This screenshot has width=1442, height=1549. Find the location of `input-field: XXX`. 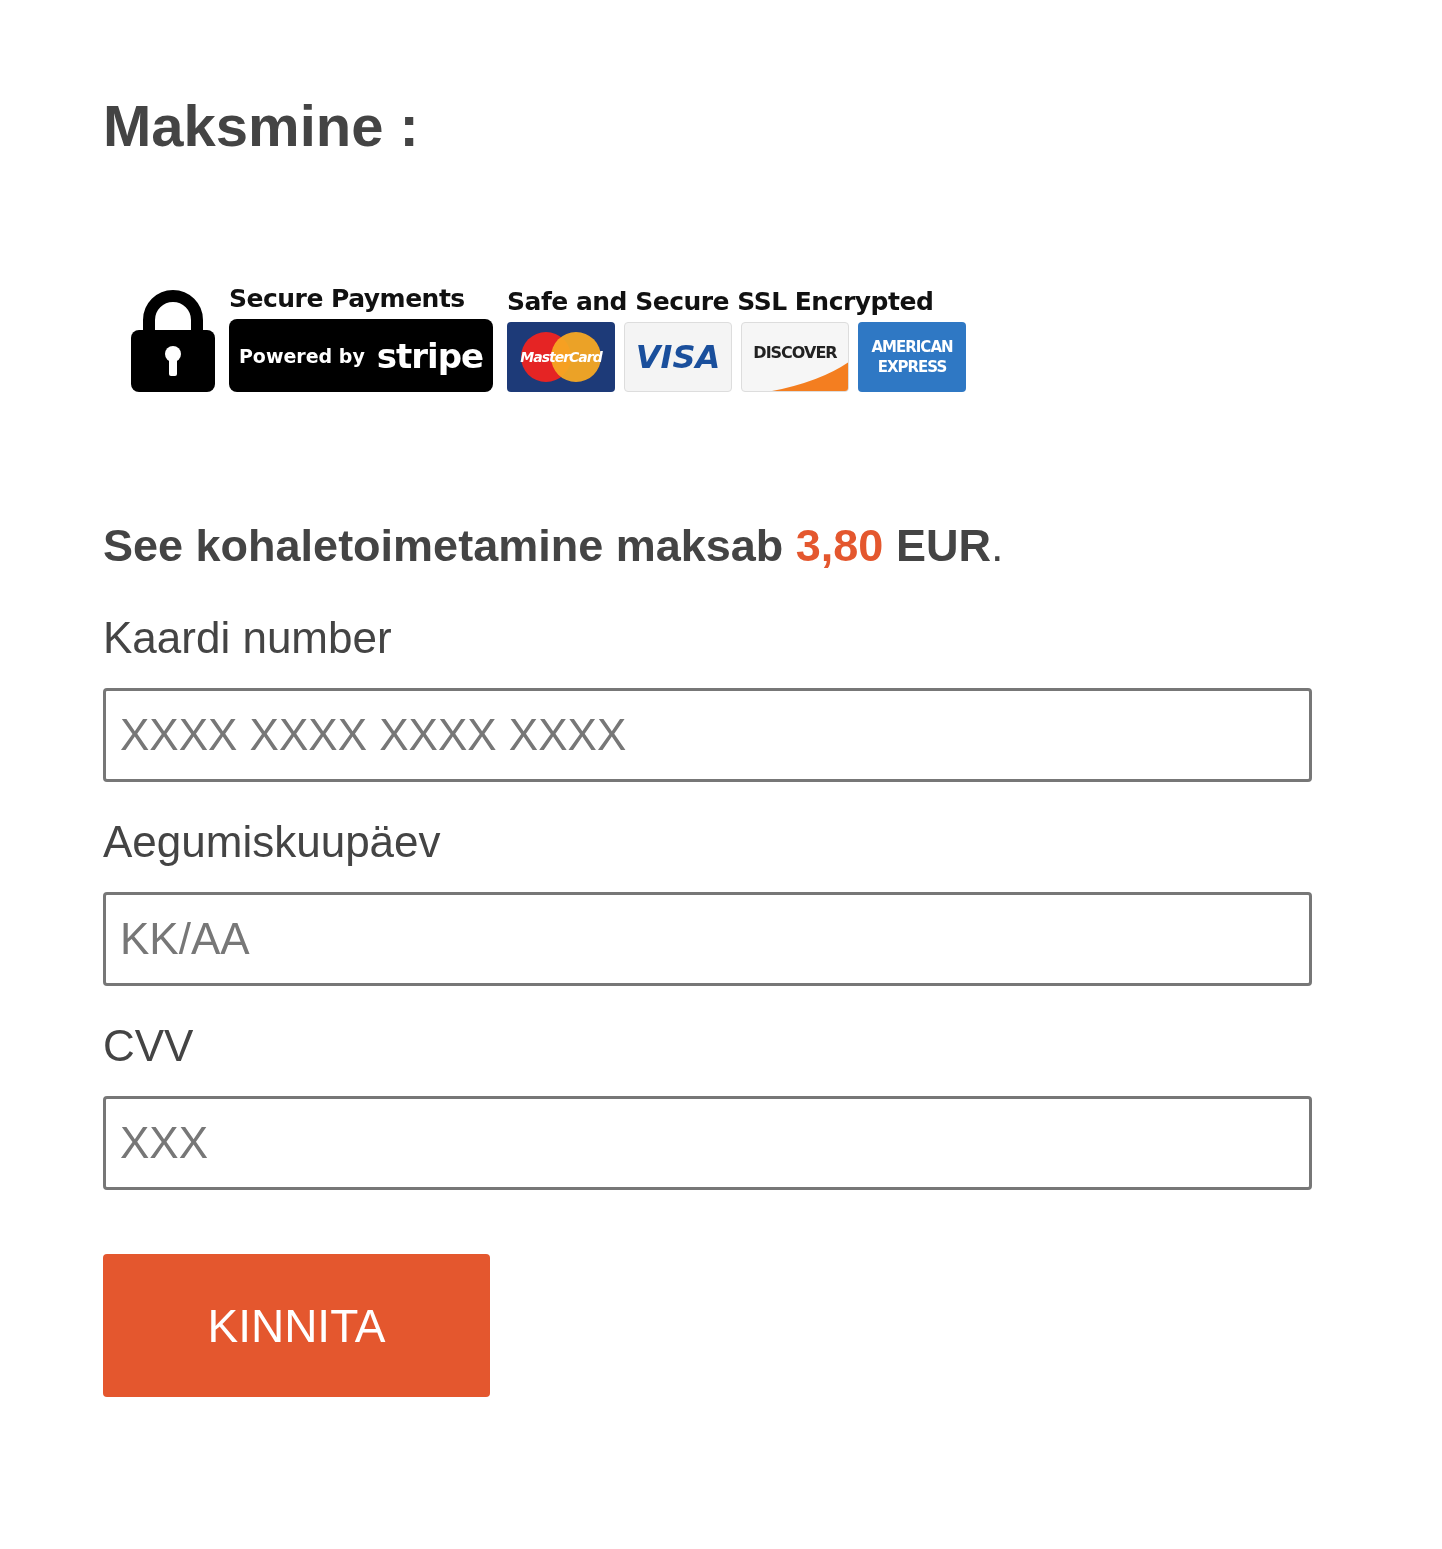

input-field: XXX is located at coordinates (707, 1143).